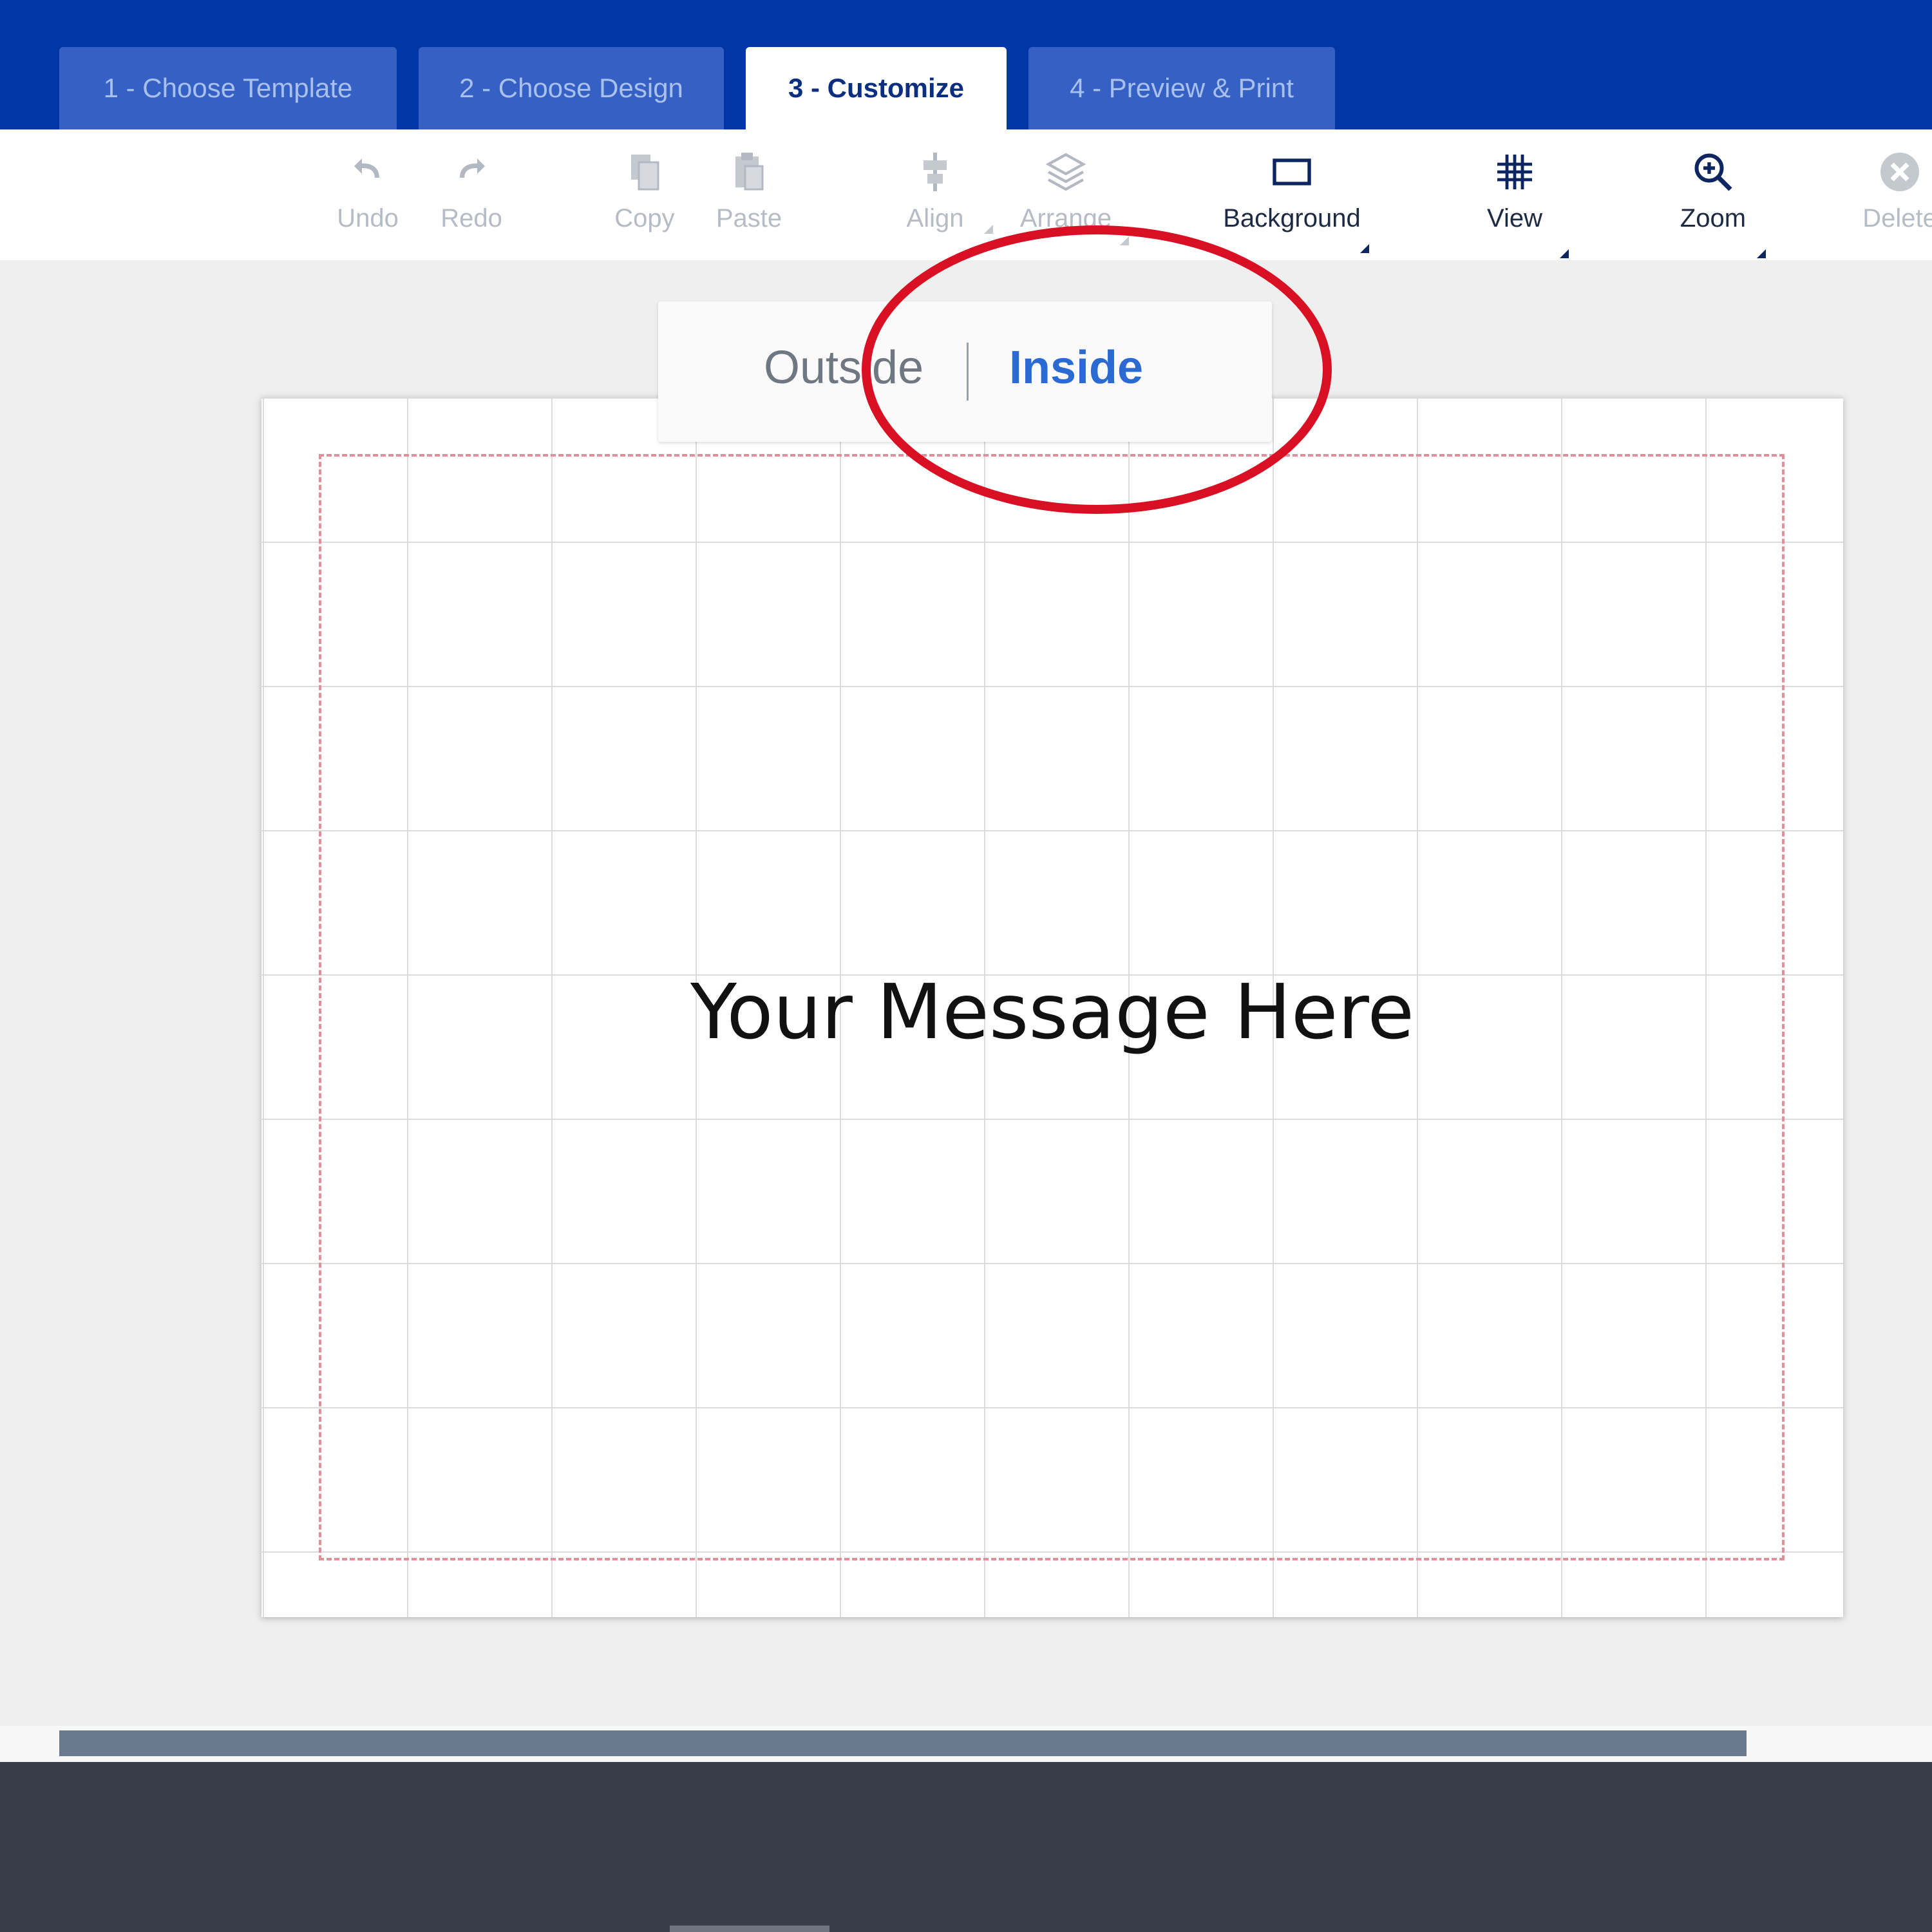  What do you see at coordinates (935, 172) in the screenshot?
I see `align-icon` at bounding box center [935, 172].